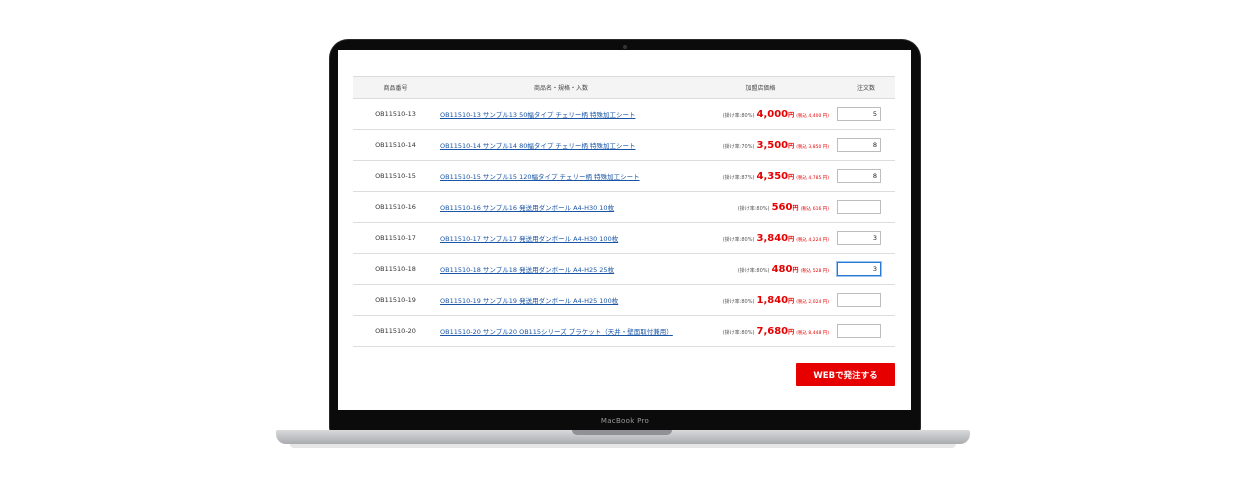 Image resolution: width=1256 pixels, height=500 pixels. What do you see at coordinates (537, 146) in the screenshot?
I see `product-name-link: OB11510-14 サンプル14 80幅タイプ チェリー柄 特殊加工シート` at bounding box center [537, 146].